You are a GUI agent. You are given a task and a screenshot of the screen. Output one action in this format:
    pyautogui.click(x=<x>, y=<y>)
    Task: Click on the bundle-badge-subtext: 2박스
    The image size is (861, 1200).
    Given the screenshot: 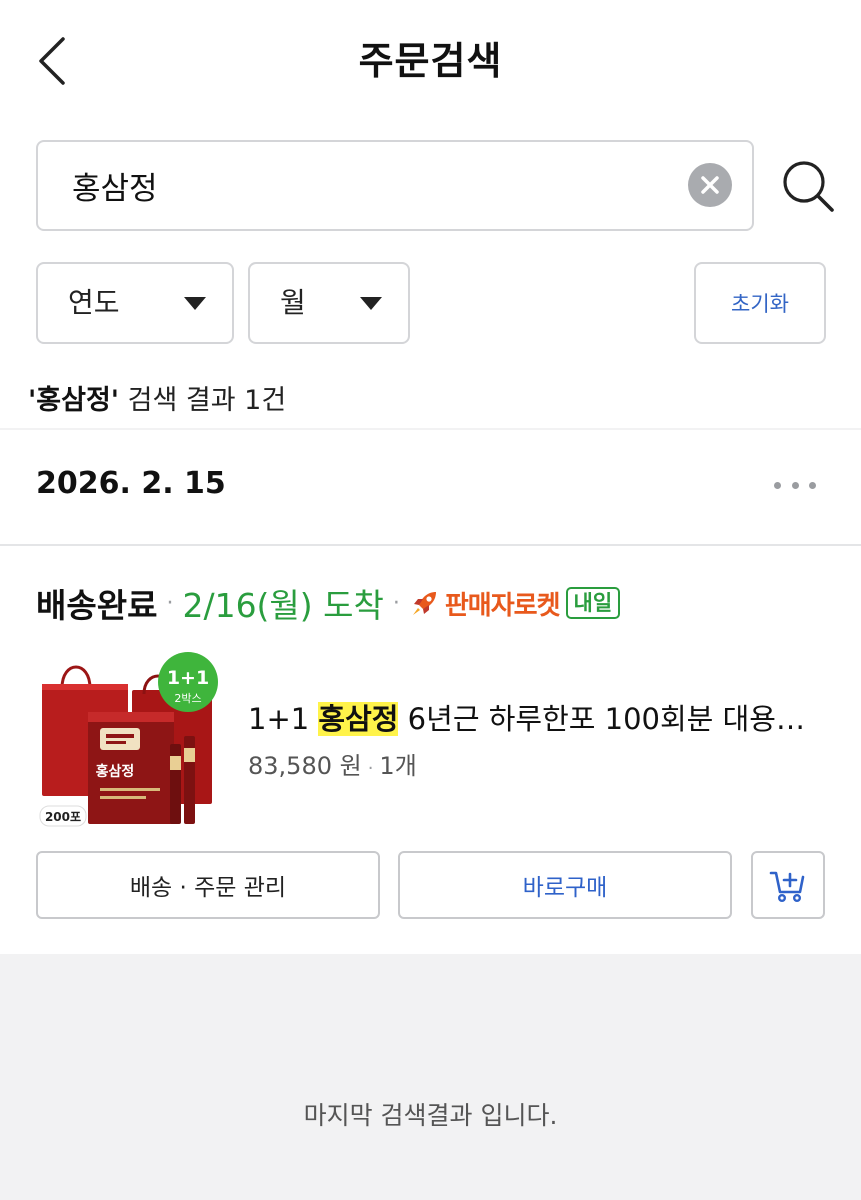 What is the action you would take?
    pyautogui.click(x=187, y=698)
    